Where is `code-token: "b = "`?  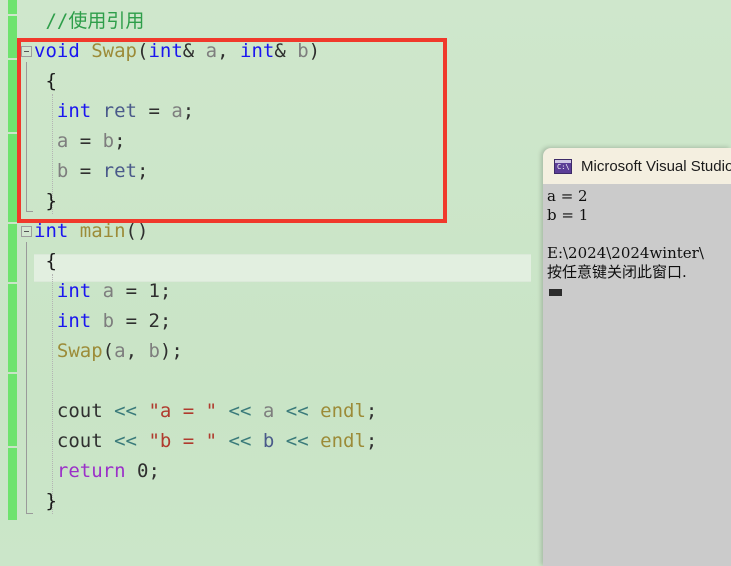
code-token: "b = " is located at coordinates (183, 441).